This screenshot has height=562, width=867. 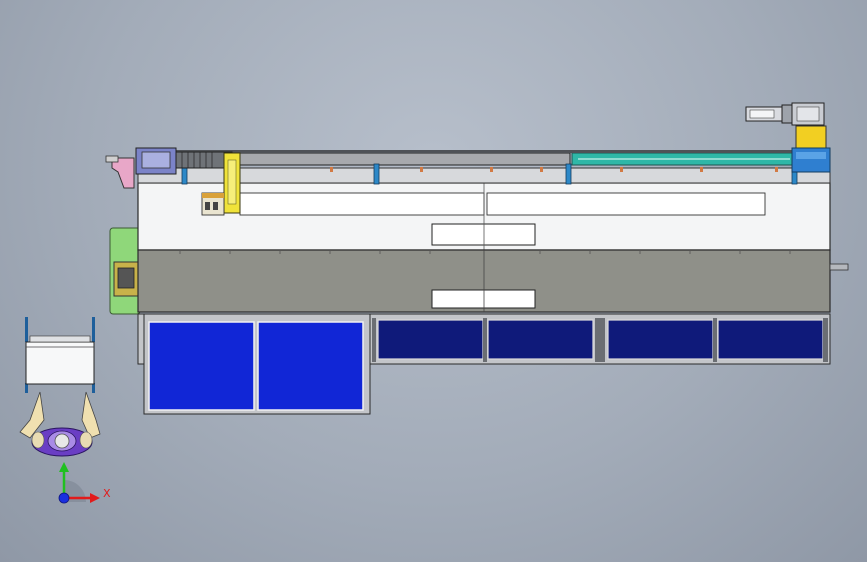 I want to click on material-cart, so click(x=60, y=355).